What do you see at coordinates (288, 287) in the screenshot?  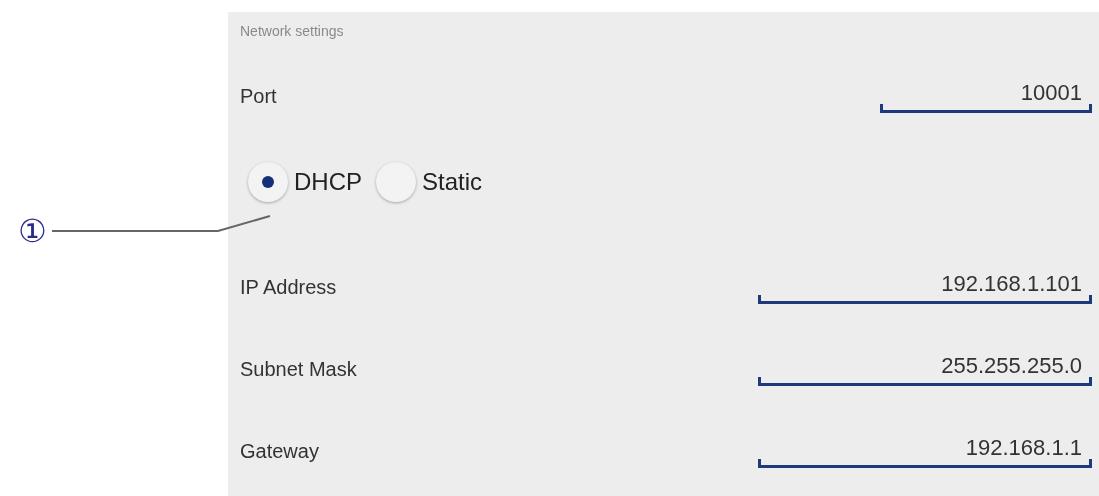 I see `field-label: IP Address` at bounding box center [288, 287].